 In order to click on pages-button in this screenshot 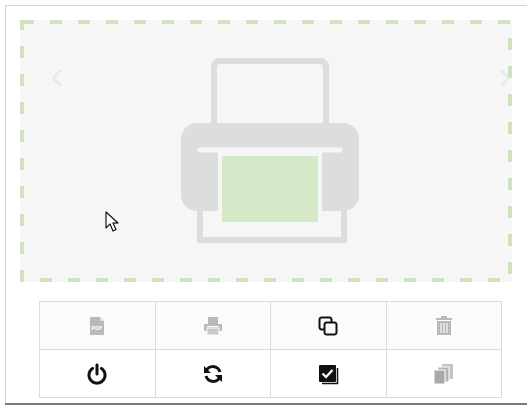, I will do `click(443, 373)`.